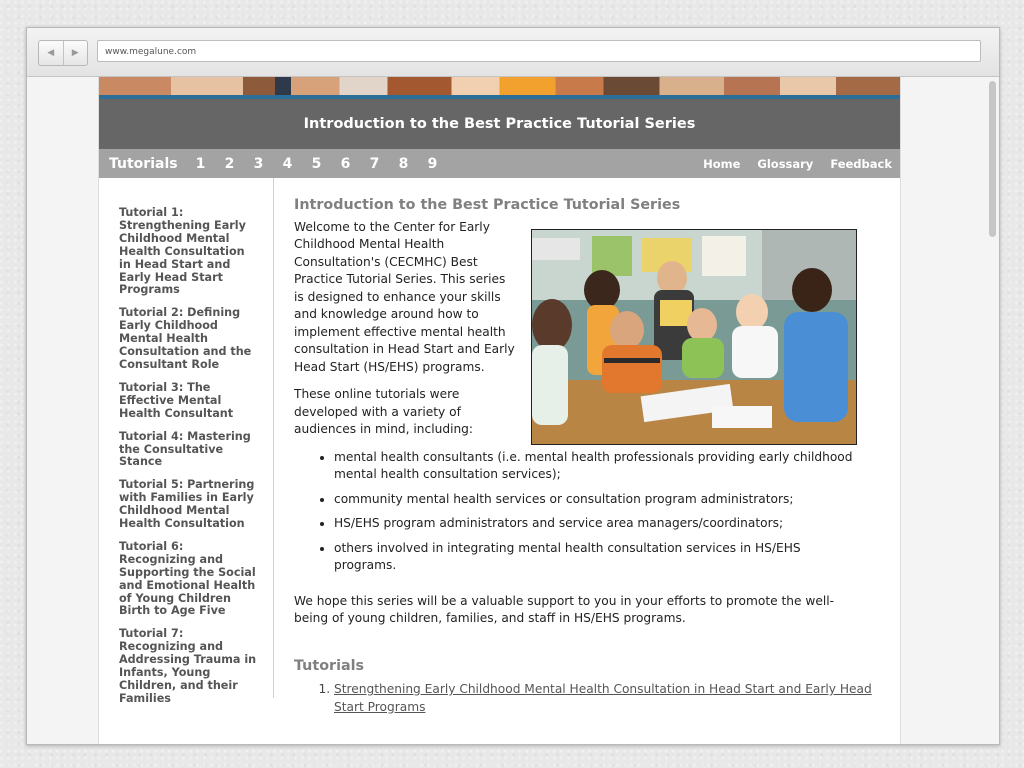 The height and width of the screenshot is (768, 1024). Describe the element at coordinates (288, 164) in the screenshot. I see `nav-tutorial-4: 4` at that location.